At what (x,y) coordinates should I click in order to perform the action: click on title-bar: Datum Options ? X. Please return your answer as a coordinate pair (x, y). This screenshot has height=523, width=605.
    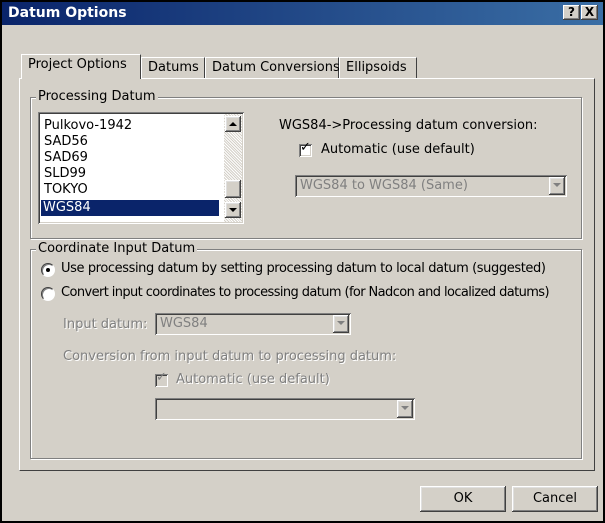
    Looking at the image, I should click on (302, 13).